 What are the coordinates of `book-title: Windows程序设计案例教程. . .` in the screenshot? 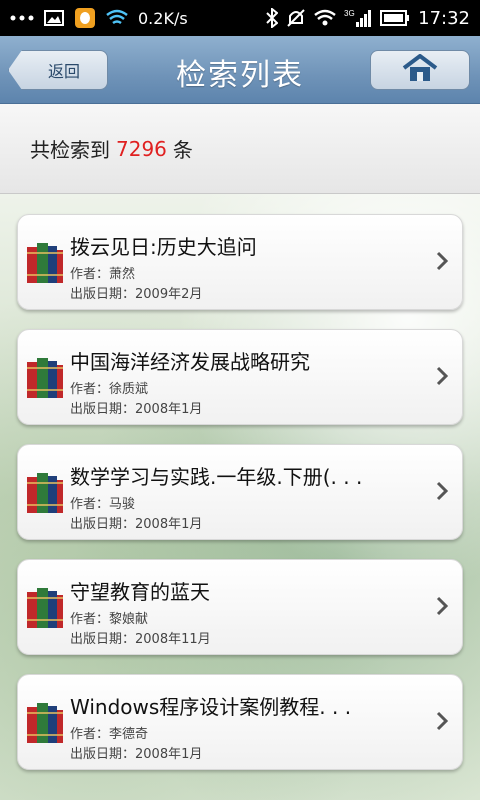 It's located at (211, 707).